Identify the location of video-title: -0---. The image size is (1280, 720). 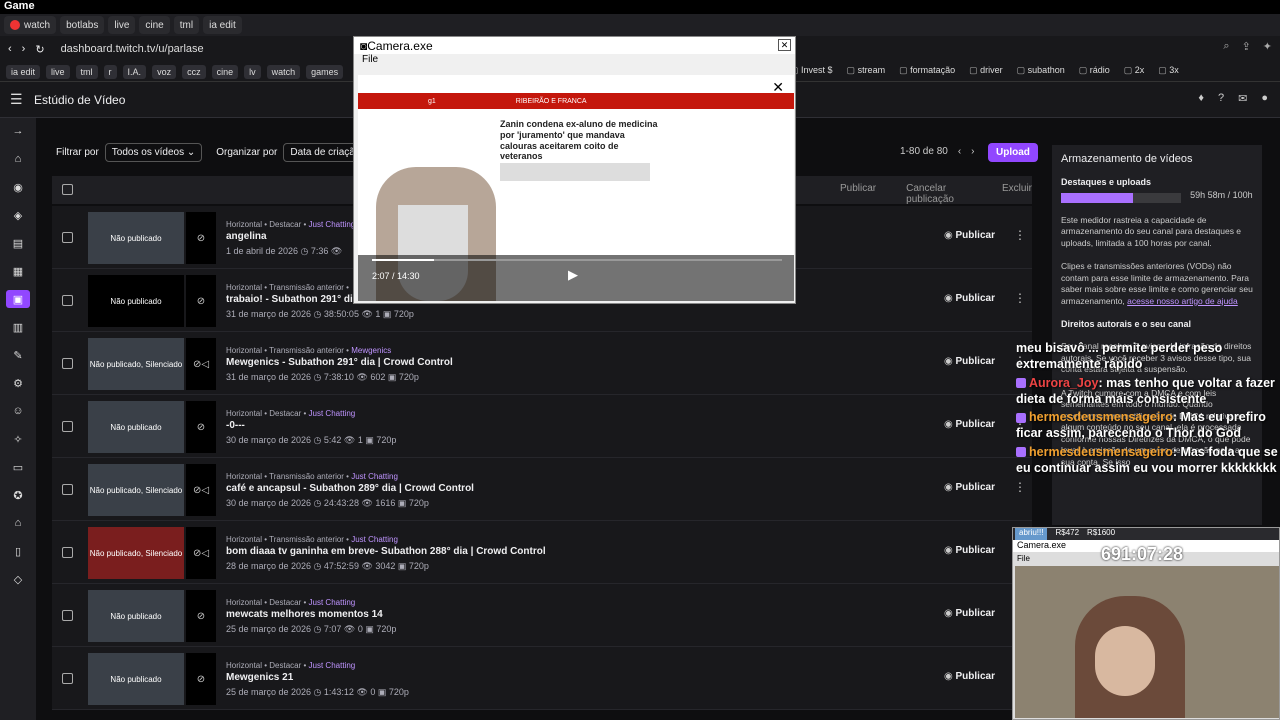
(235, 425).